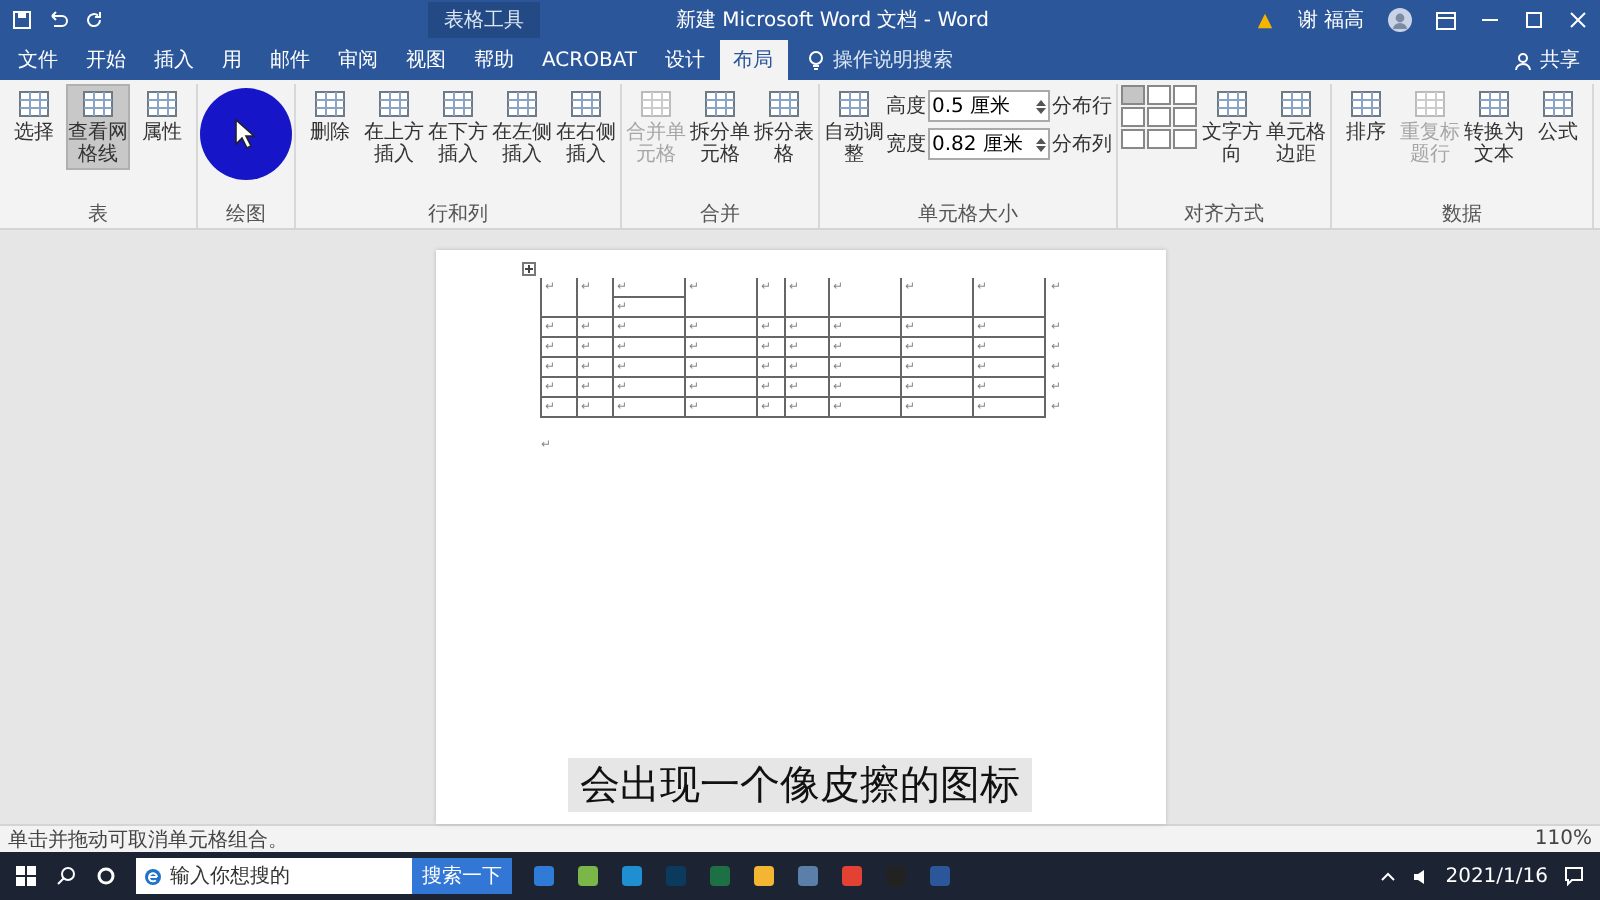  What do you see at coordinates (98, 127) in the screenshot?
I see `ribbon-button: 查看网格线` at bounding box center [98, 127].